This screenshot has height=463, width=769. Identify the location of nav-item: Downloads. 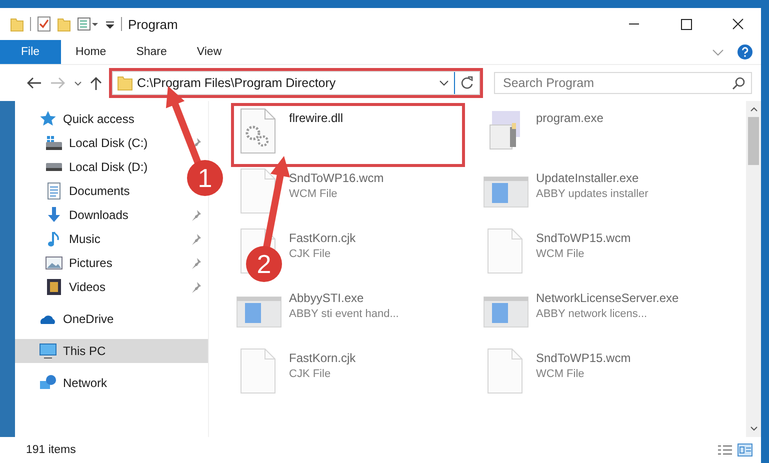
(111, 215).